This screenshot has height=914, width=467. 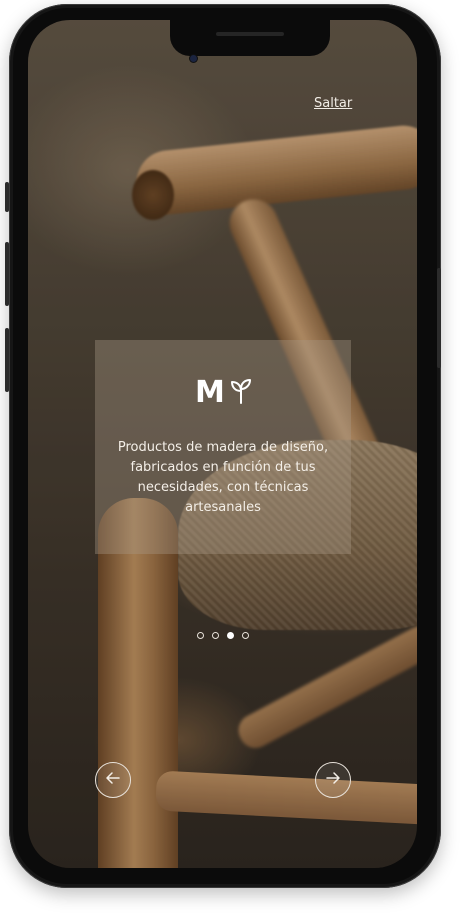 What do you see at coordinates (241, 393) in the screenshot?
I see `sprout-icon` at bounding box center [241, 393].